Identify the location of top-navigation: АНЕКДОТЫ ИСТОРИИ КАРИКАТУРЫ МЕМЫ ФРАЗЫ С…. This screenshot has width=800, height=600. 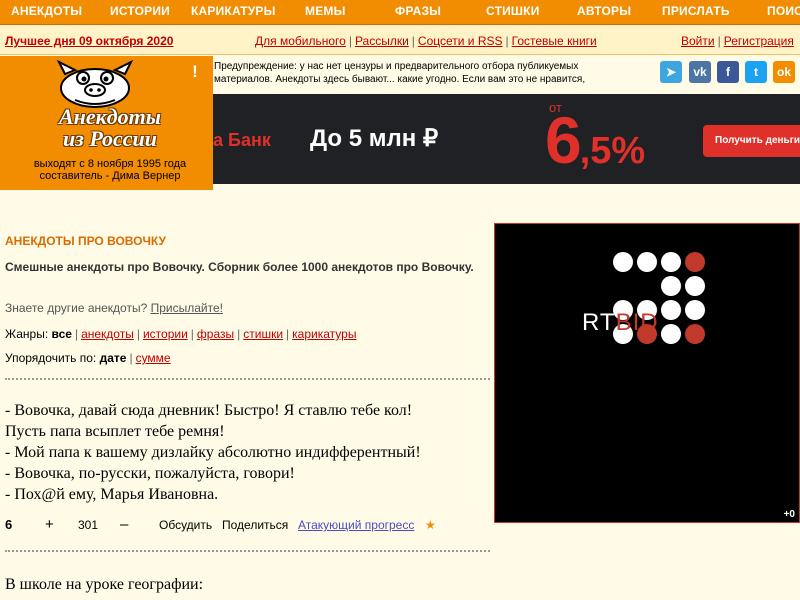
(400, 12).